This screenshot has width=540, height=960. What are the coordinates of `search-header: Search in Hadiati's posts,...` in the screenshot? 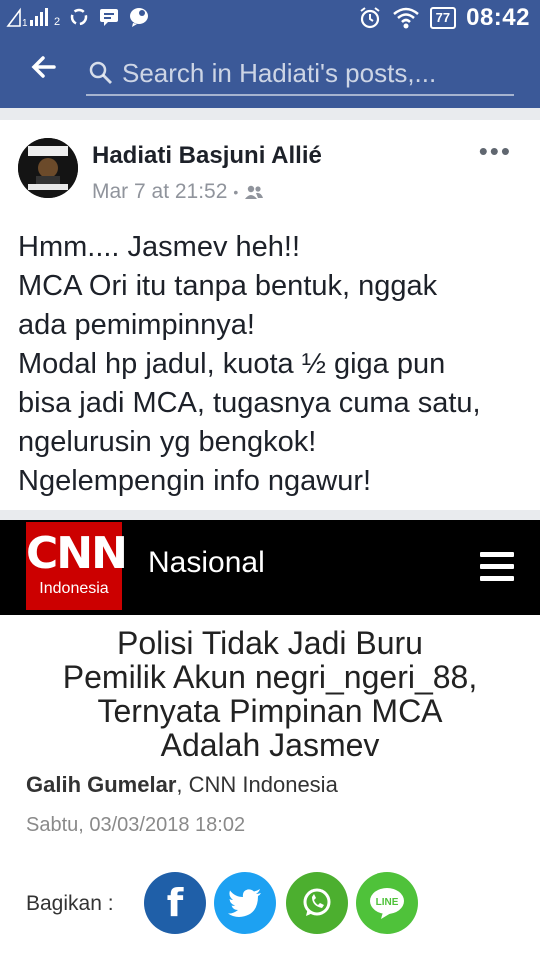 It's located at (270, 73).